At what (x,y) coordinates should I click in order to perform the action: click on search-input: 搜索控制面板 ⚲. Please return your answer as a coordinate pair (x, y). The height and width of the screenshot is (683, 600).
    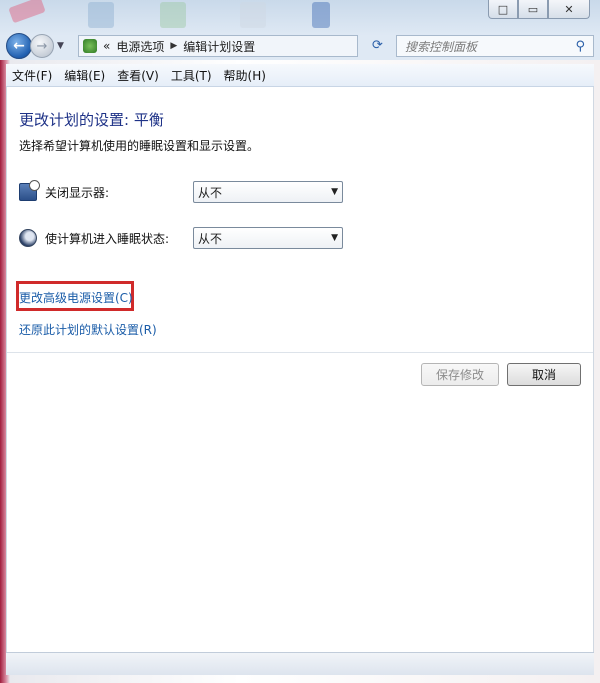
    Looking at the image, I should click on (495, 46).